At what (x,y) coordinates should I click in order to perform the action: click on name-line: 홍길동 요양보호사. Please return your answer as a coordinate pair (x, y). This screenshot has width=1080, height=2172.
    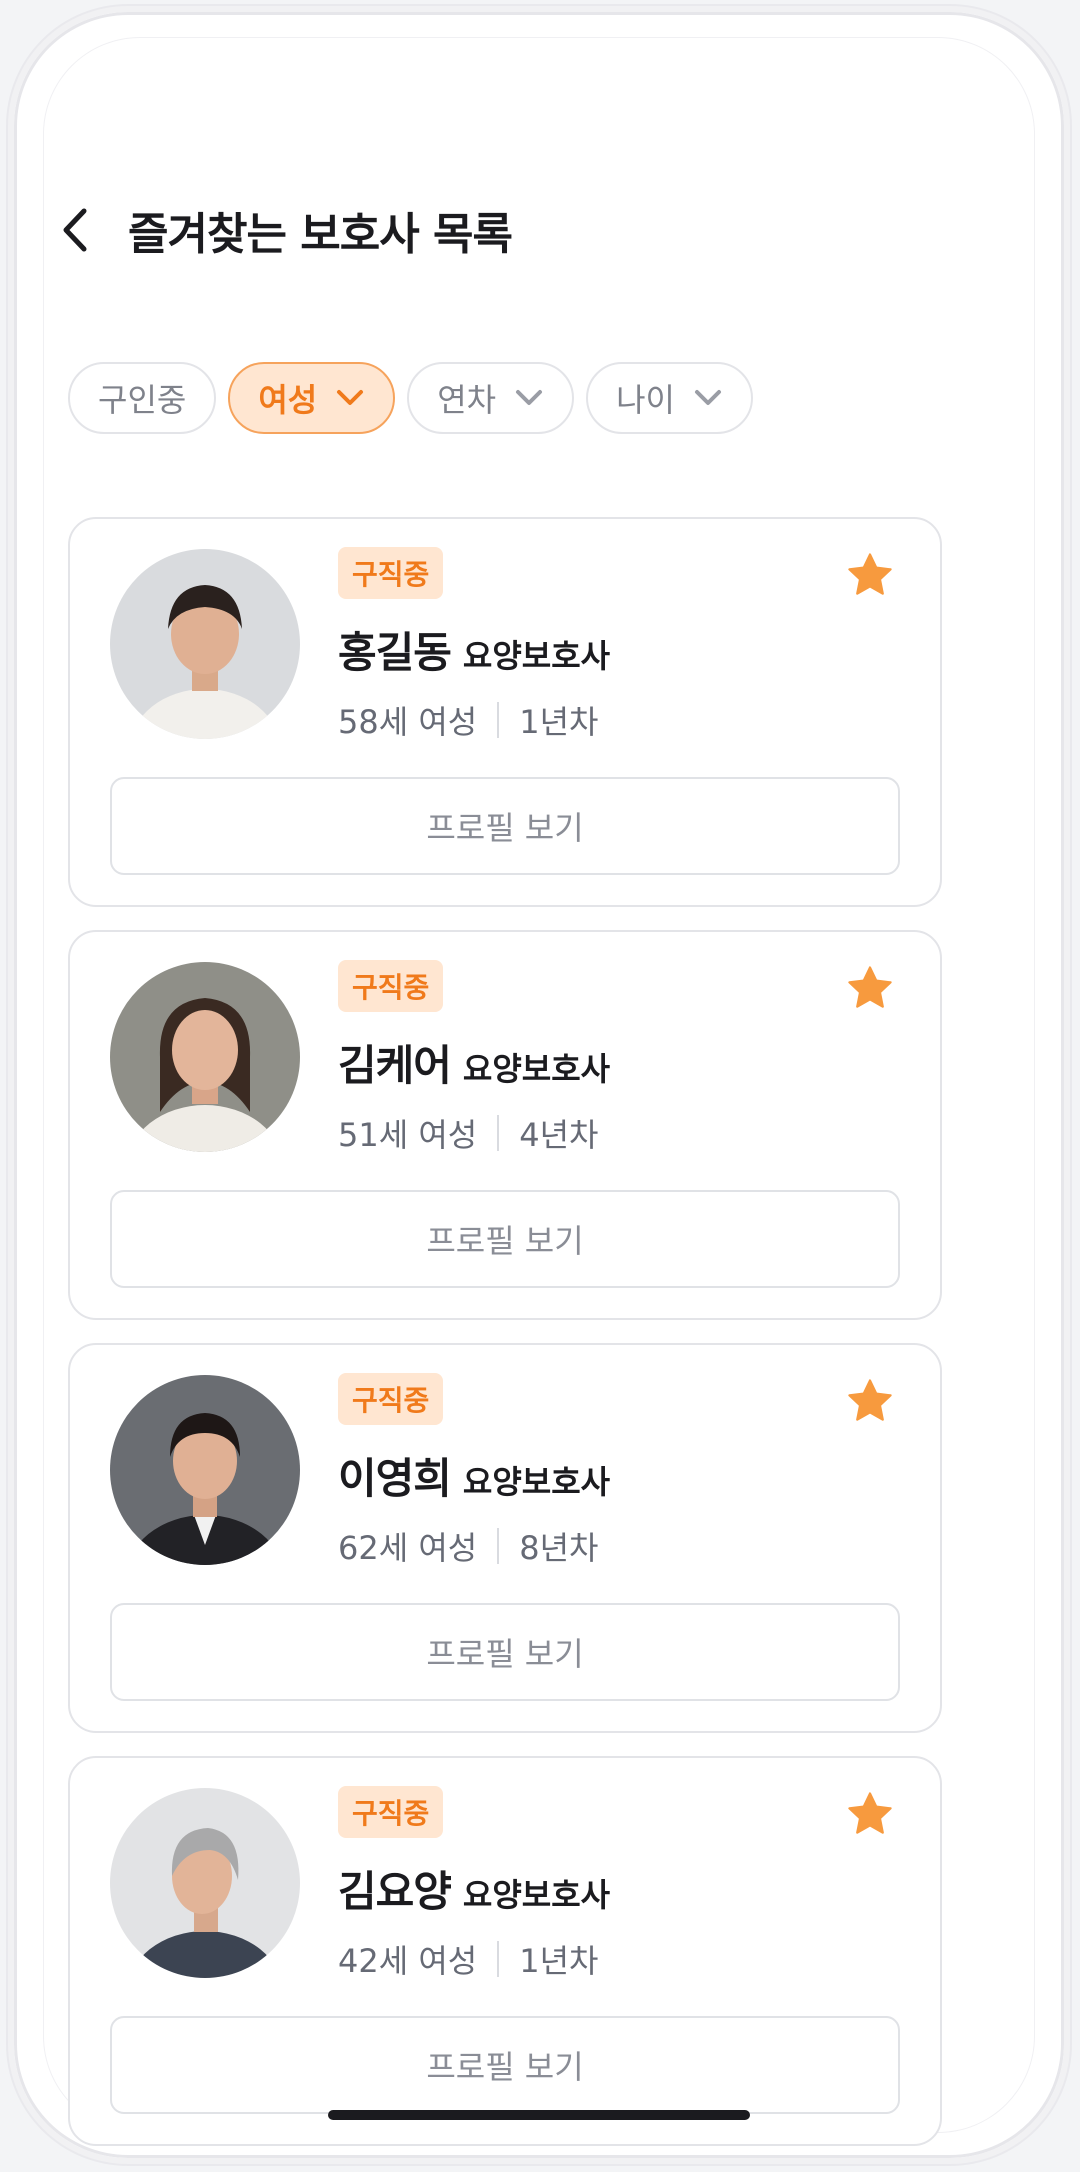
    Looking at the image, I should click on (474, 649).